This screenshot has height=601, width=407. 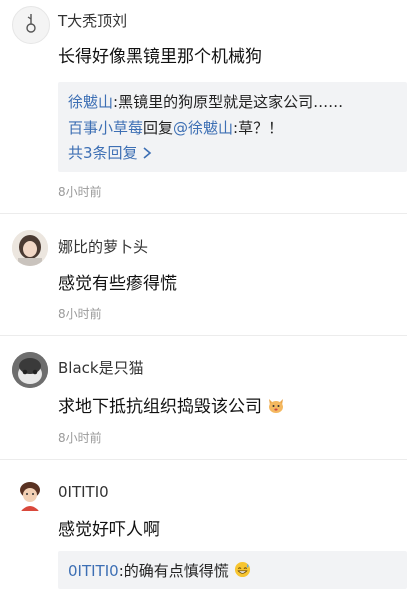 What do you see at coordinates (261, 128) in the screenshot?
I see `reply-text: 草？！` at bounding box center [261, 128].